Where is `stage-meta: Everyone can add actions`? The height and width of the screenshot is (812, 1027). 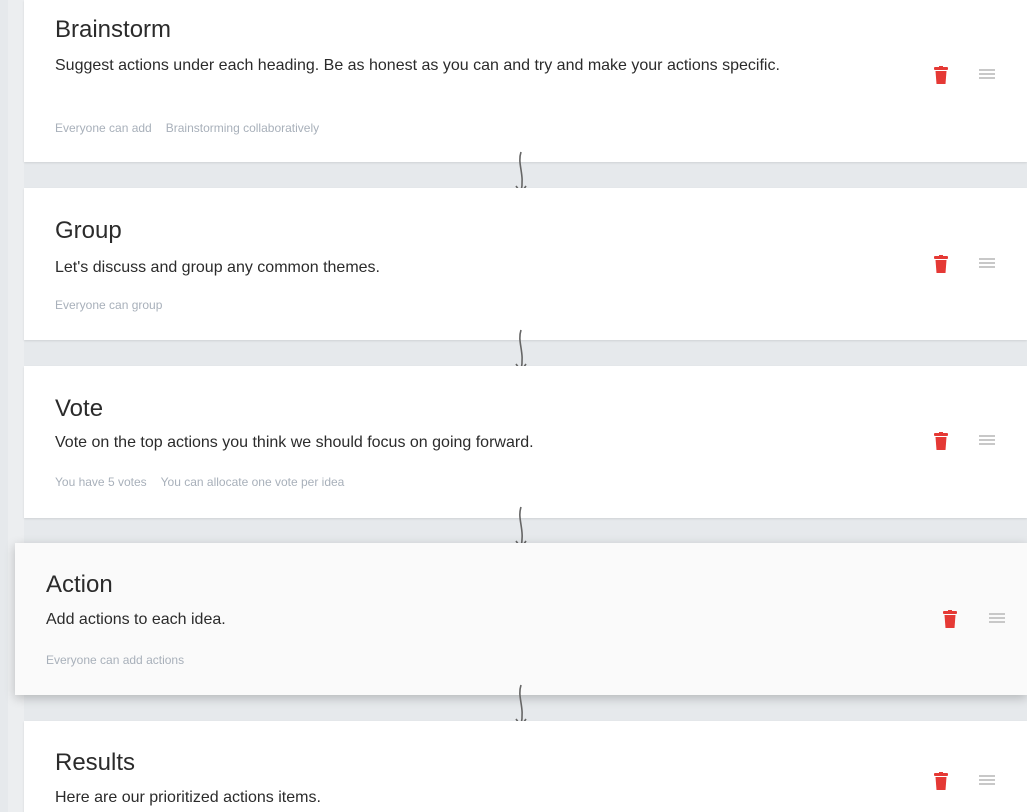 stage-meta: Everyone can add actions is located at coordinates (115, 660).